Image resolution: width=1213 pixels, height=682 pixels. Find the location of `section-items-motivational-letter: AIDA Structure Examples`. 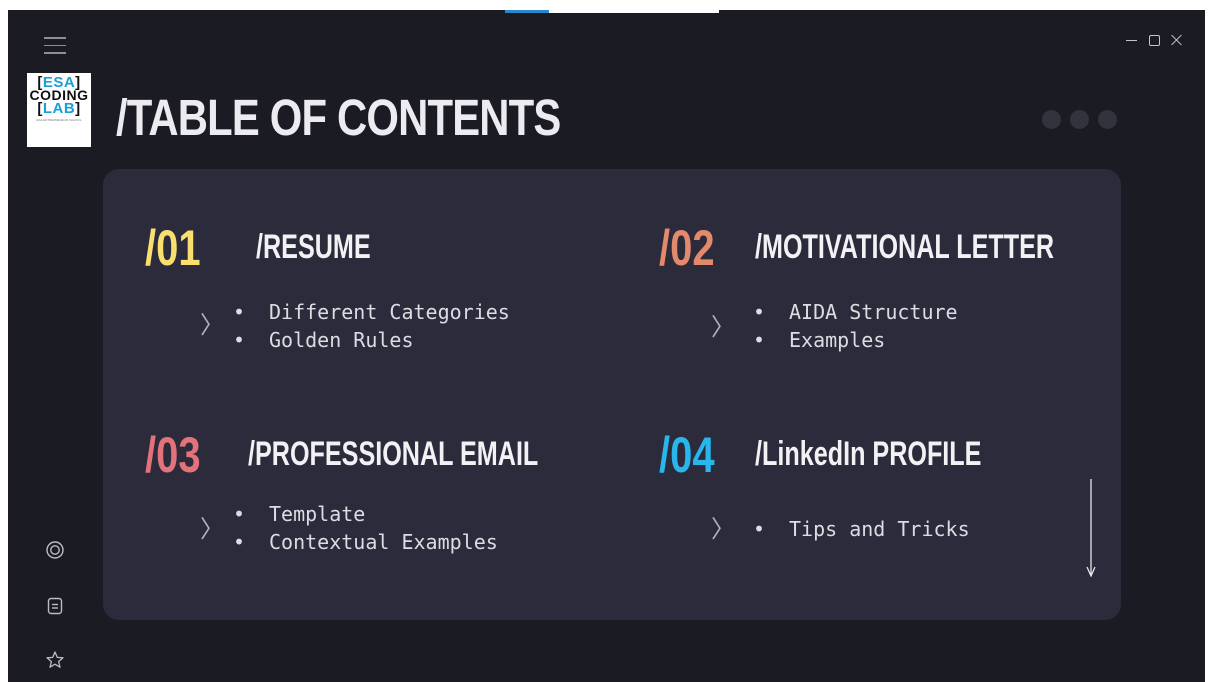

section-items-motivational-letter: AIDA Structure Examples is located at coordinates (855, 326).